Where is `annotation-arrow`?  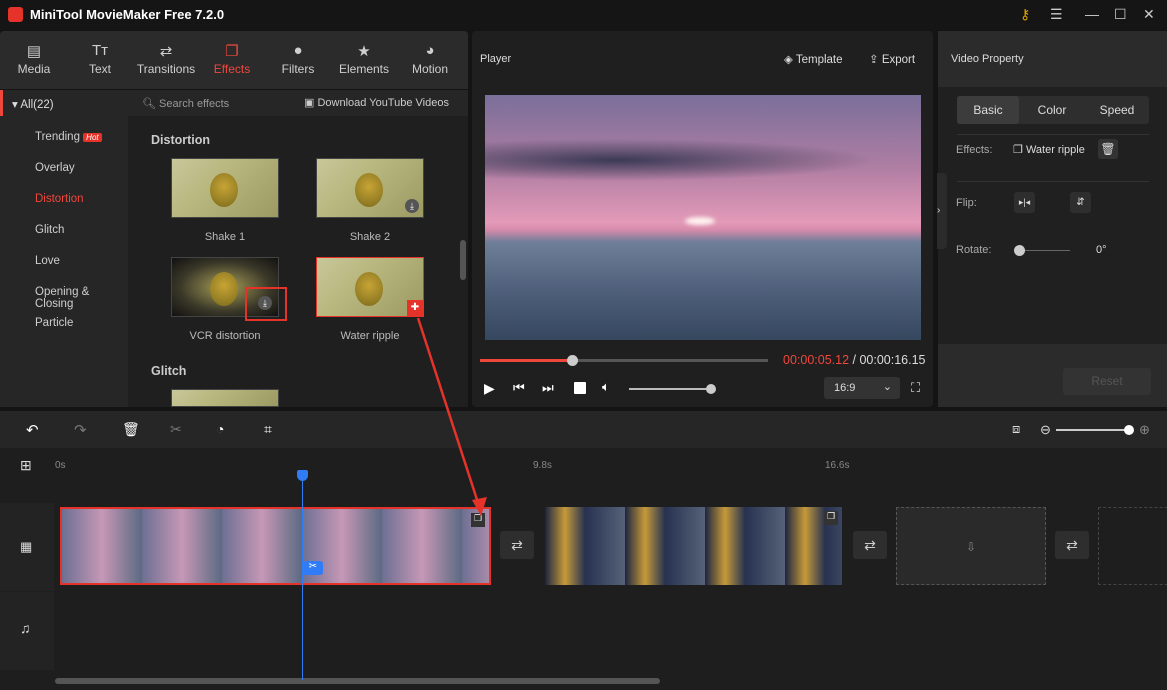 annotation-arrow is located at coordinates (451, 416).